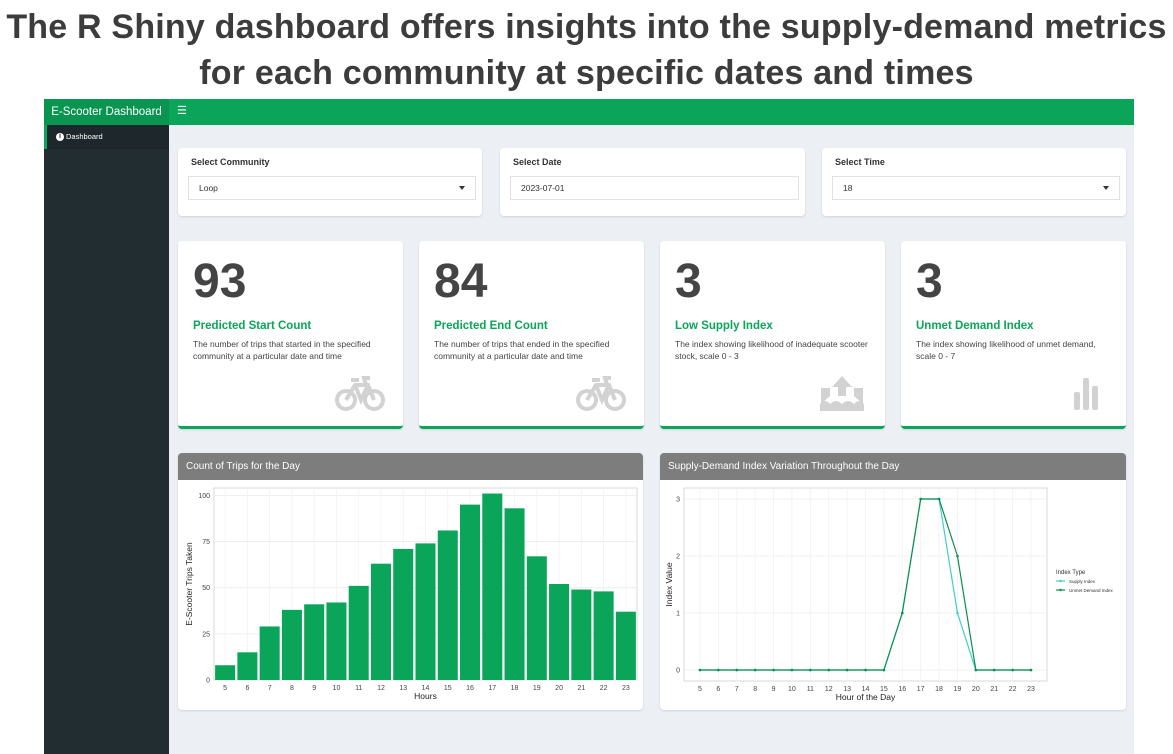 The image size is (1173, 754). I want to click on y-axis-label: Index Value, so click(669, 584).